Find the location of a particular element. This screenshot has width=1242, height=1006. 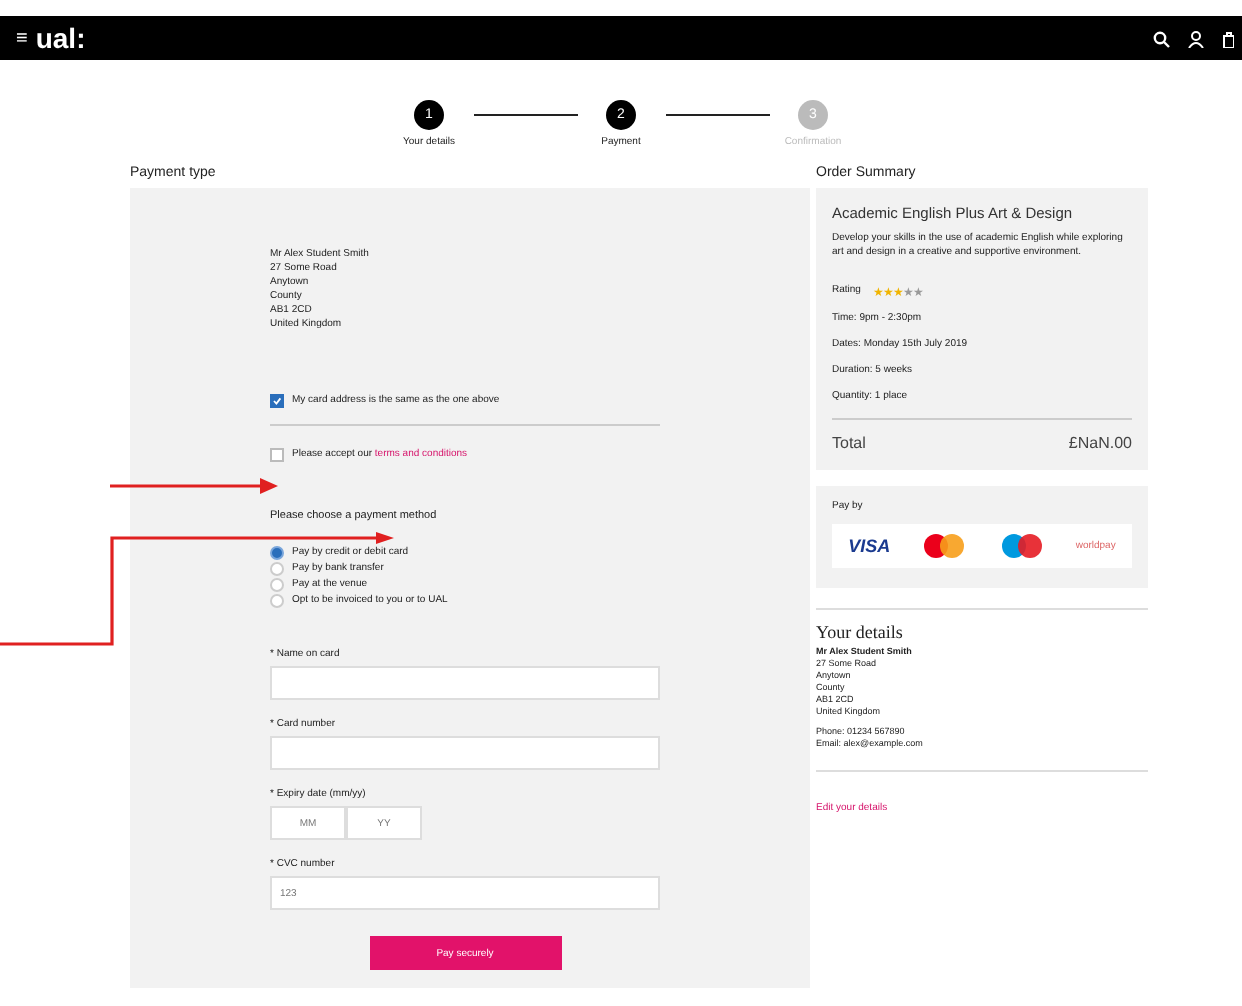

menu-icon: ≡ is located at coordinates (22, 38).